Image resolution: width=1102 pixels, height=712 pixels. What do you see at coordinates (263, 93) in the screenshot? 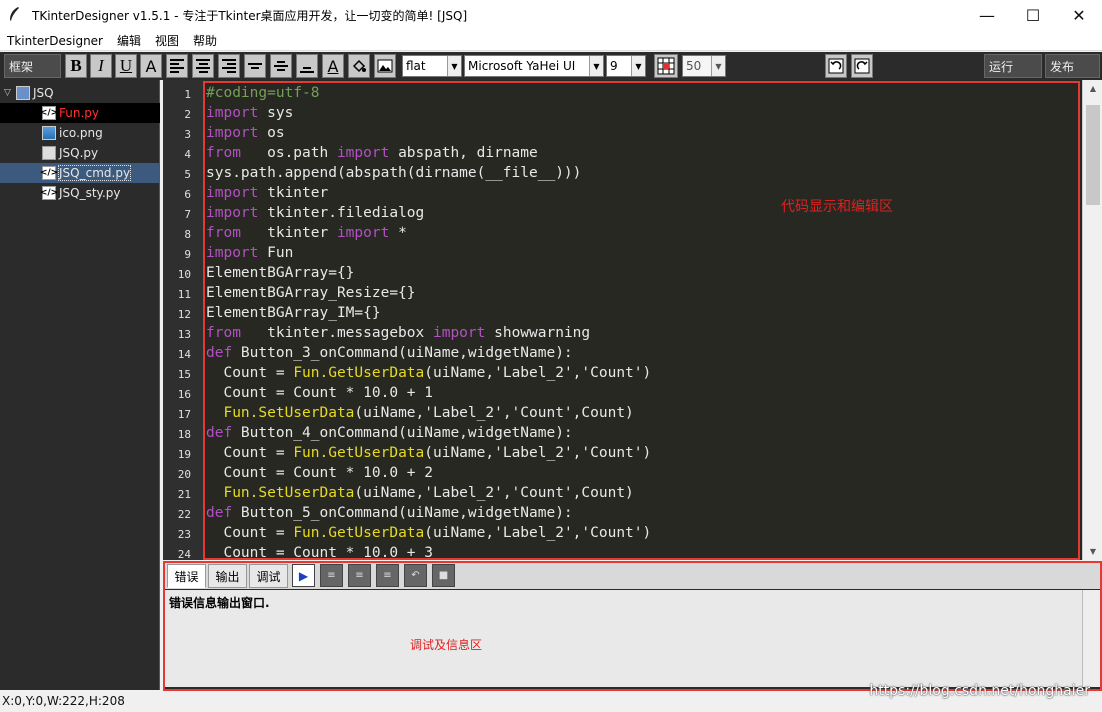
I see `code-line: #coding=utf-8` at bounding box center [263, 93].